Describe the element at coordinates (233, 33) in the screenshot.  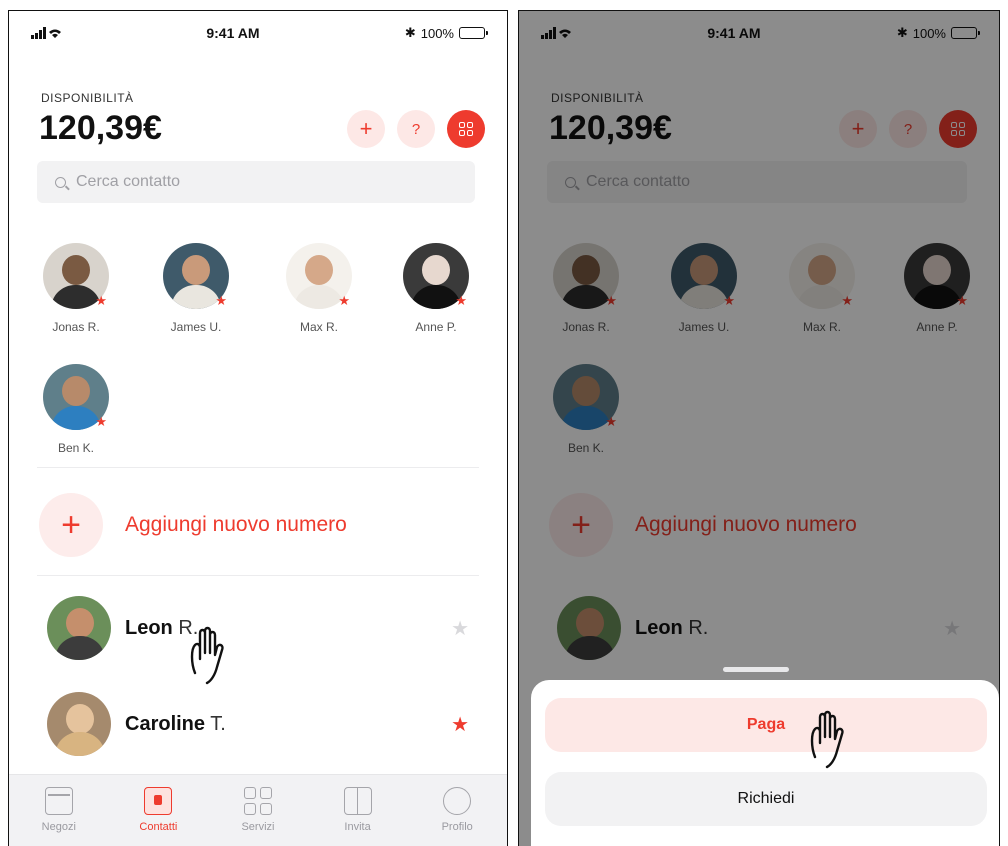
I see `status-time: 9:41 AM` at that location.